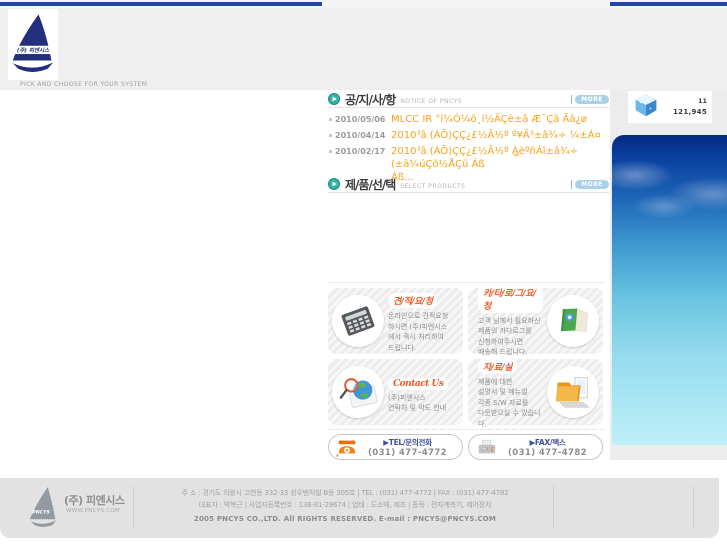 This screenshot has height=545, width=727. Describe the element at coordinates (690, 111) in the screenshot. I see `total-count: 121,945` at that location.